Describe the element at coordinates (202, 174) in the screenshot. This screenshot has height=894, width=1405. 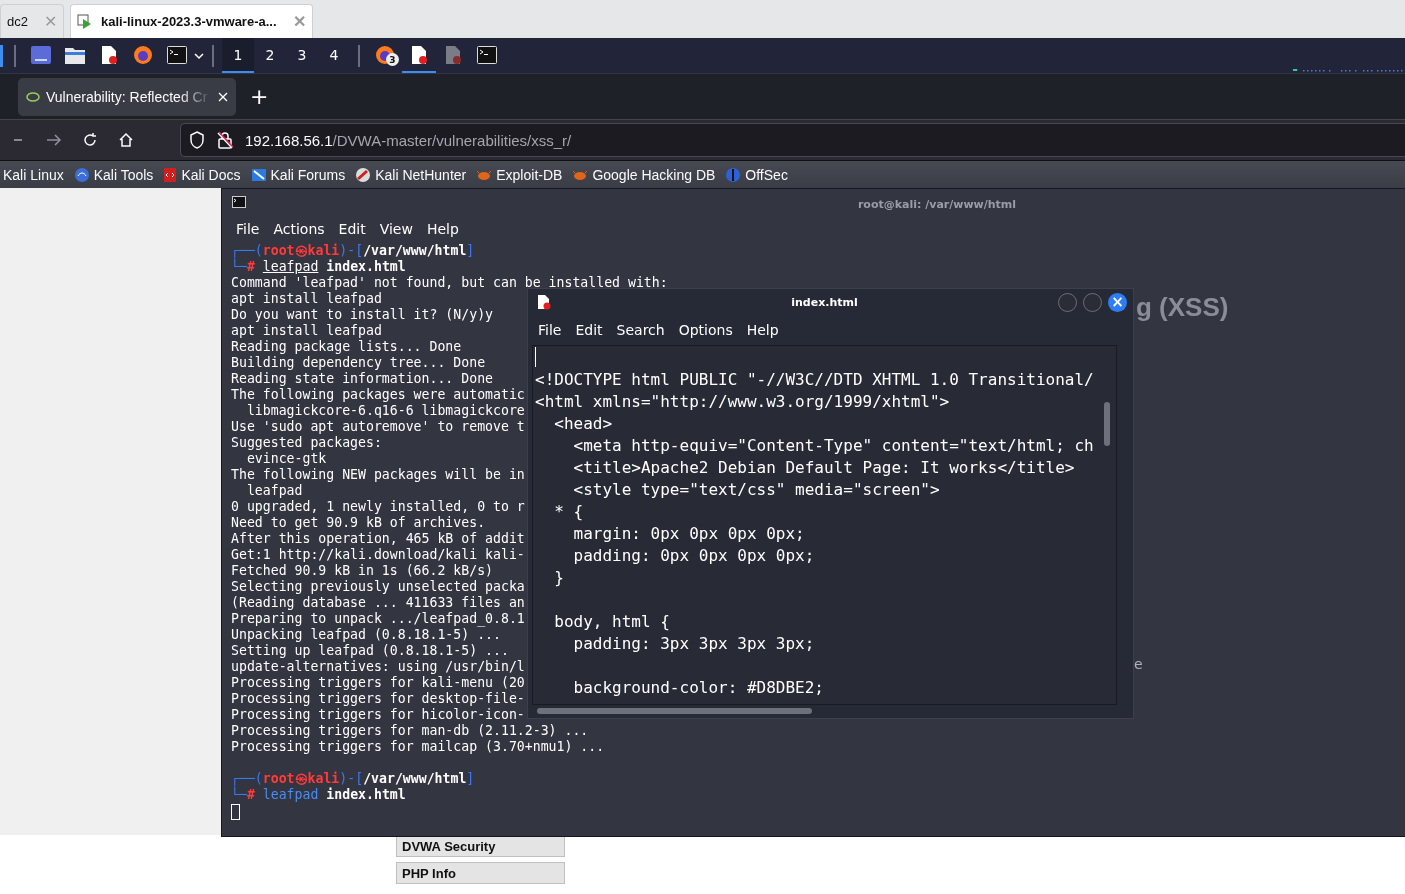
I see `bookmark-link: Kali Docs` at that location.